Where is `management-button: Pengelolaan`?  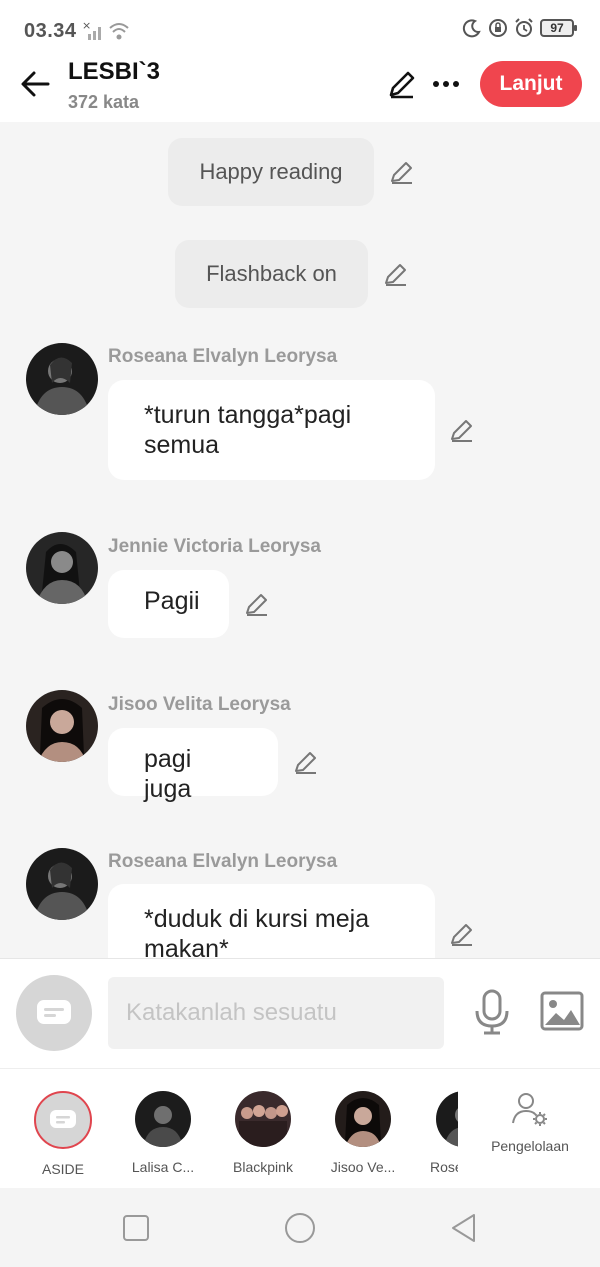 management-button: Pengelolaan is located at coordinates (530, 1121).